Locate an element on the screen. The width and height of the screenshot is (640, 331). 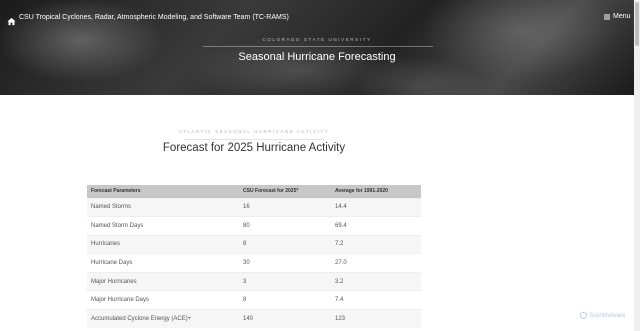
table-row: Major Hurricane Days 8 7.4 is located at coordinates (254, 300).